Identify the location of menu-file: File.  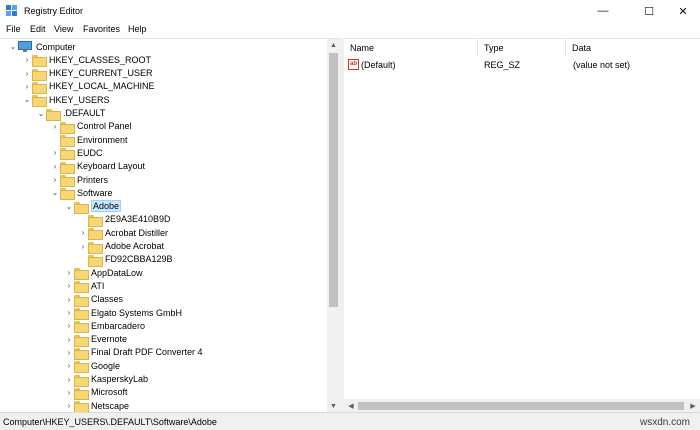
(13, 29).